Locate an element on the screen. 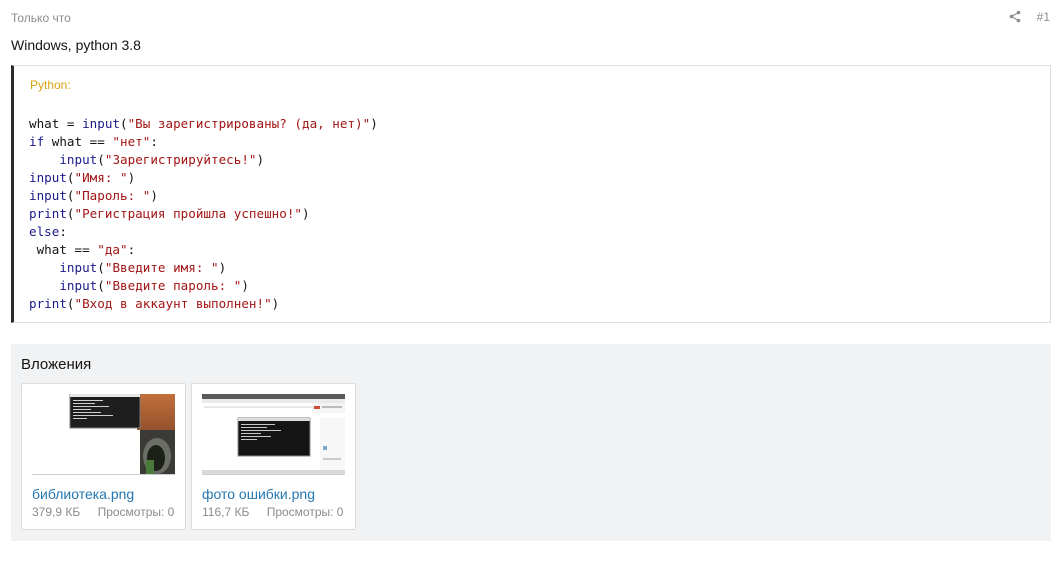  code-line: print("Вход в аккаунт выполнен!") is located at coordinates (203, 304).